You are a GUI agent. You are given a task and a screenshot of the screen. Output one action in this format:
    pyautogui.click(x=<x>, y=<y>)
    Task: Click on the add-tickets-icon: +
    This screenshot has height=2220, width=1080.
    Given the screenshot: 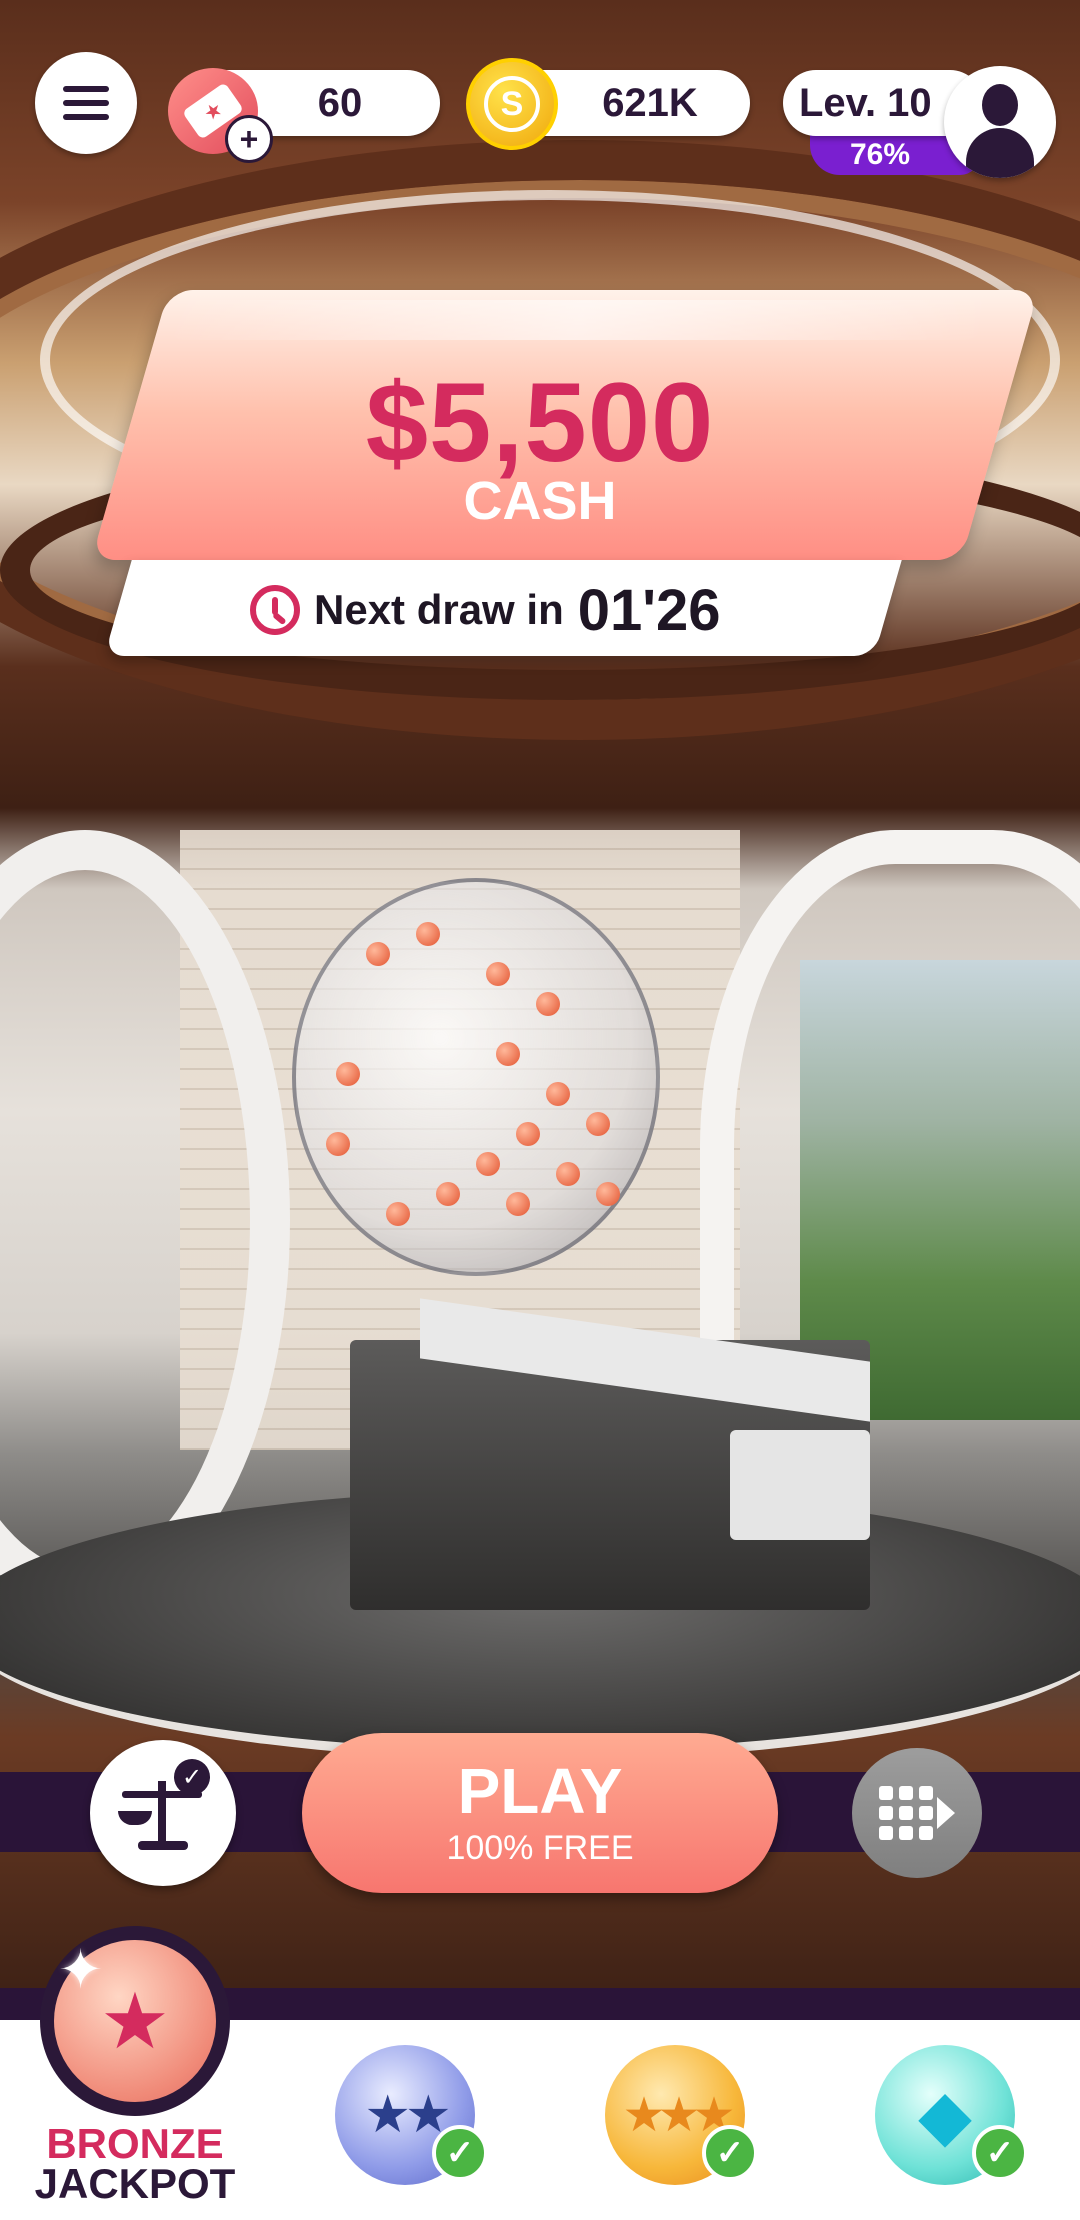 What is the action you would take?
    pyautogui.click(x=249, y=139)
    